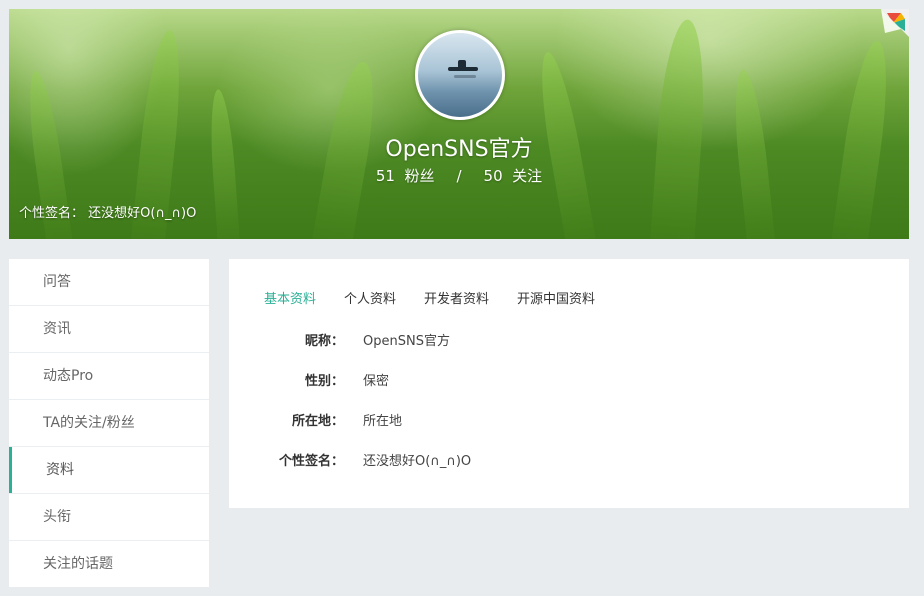 The width and height of the screenshot is (924, 596). What do you see at coordinates (109, 470) in the screenshot?
I see `sidebar-item-profile: 资料` at bounding box center [109, 470].